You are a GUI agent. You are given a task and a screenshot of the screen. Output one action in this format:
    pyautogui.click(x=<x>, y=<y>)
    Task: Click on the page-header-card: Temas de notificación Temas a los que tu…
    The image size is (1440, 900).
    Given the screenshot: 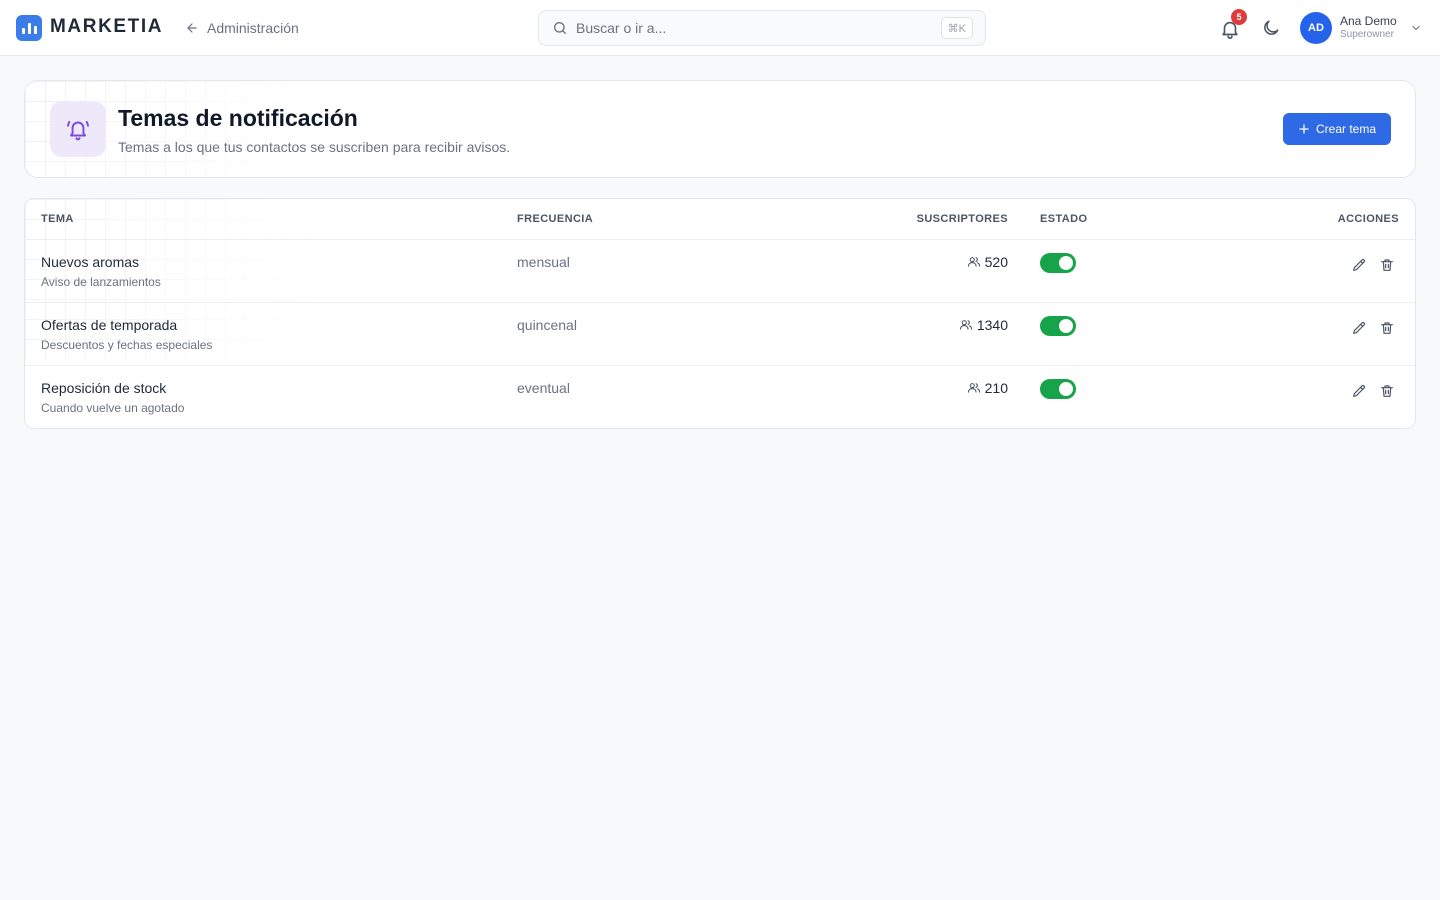 What is the action you would take?
    pyautogui.click(x=720, y=129)
    